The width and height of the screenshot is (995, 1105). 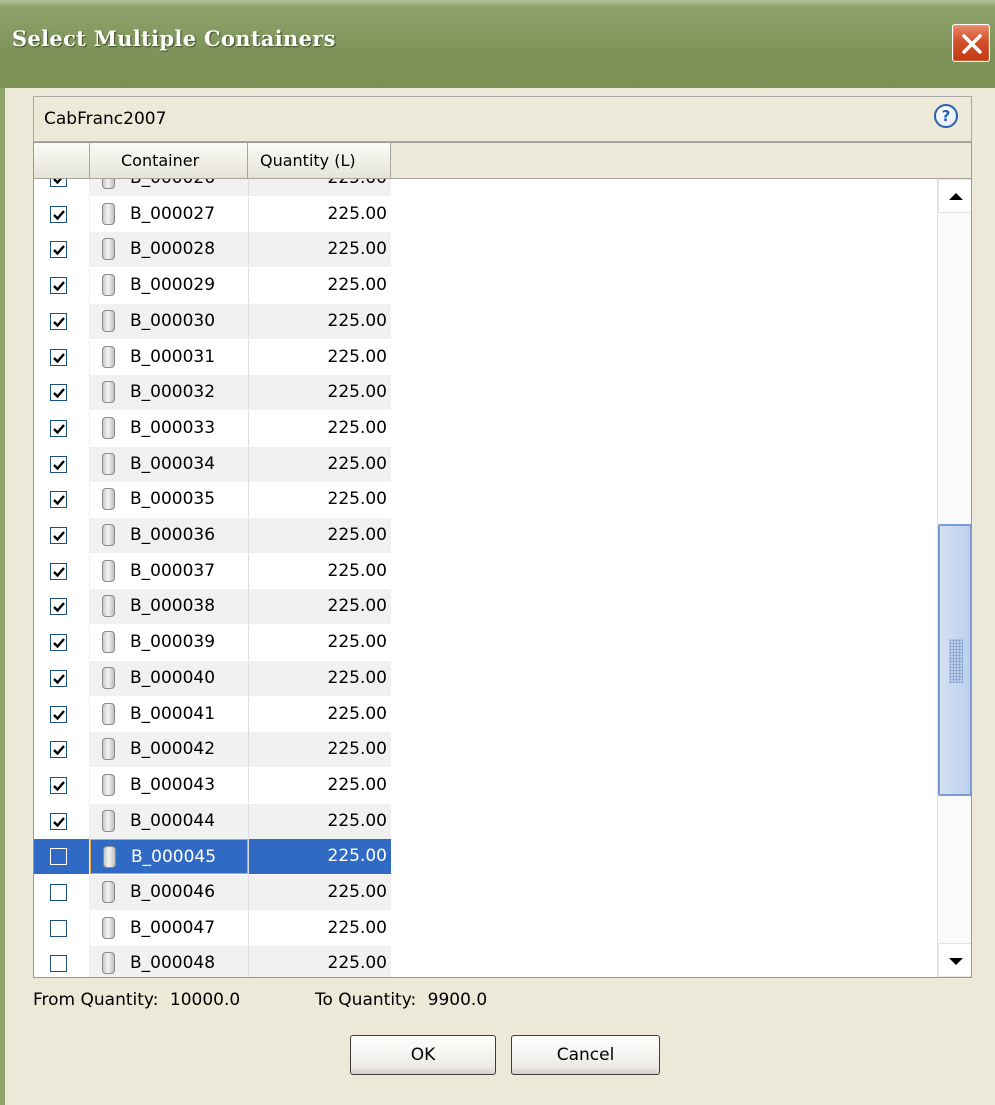 I want to click on table-row: B_000041 225.00, so click(x=212, y=714).